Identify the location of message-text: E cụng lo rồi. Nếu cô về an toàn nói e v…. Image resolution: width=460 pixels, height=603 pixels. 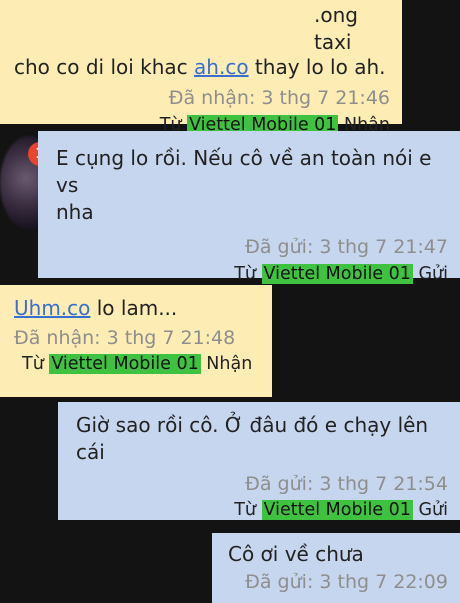
(244, 171).